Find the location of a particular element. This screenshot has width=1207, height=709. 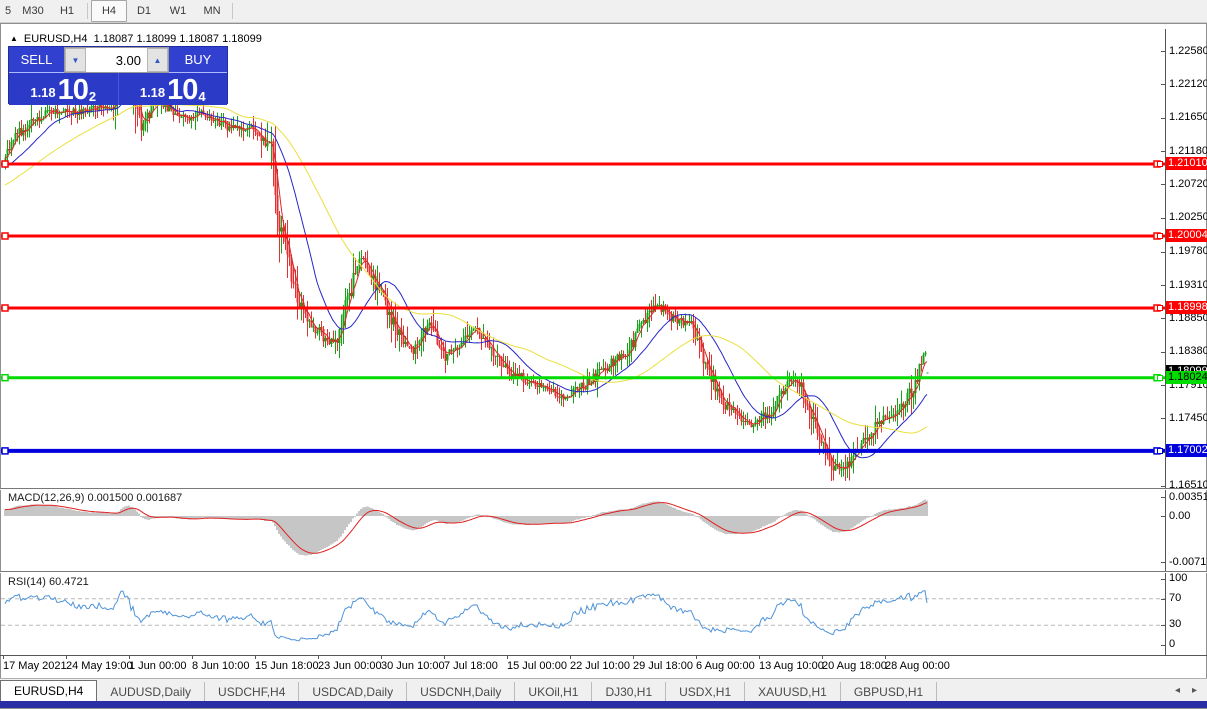

time-label: 1 Jun 00:00 is located at coordinates (158, 666).